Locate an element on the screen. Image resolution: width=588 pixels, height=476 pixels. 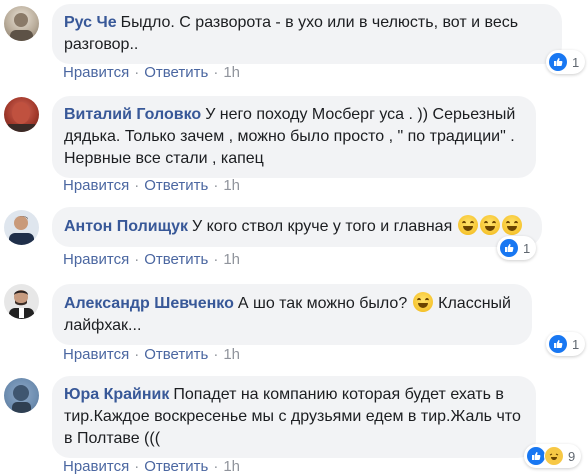
comment-author: Виталий Головко is located at coordinates (132, 114).